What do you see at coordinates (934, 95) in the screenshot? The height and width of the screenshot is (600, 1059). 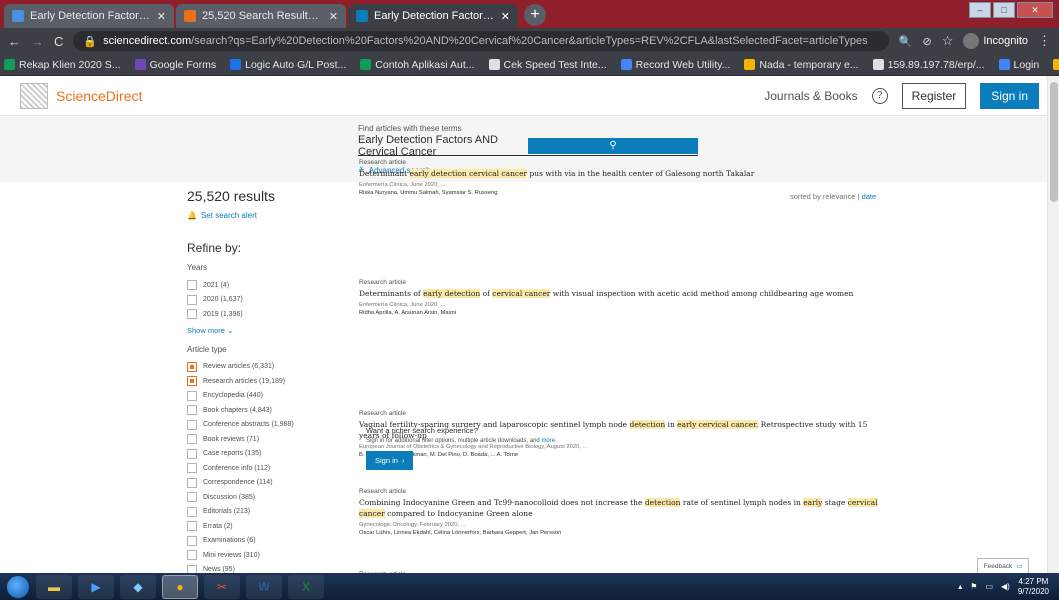 I see `register-button: Register` at bounding box center [934, 95].